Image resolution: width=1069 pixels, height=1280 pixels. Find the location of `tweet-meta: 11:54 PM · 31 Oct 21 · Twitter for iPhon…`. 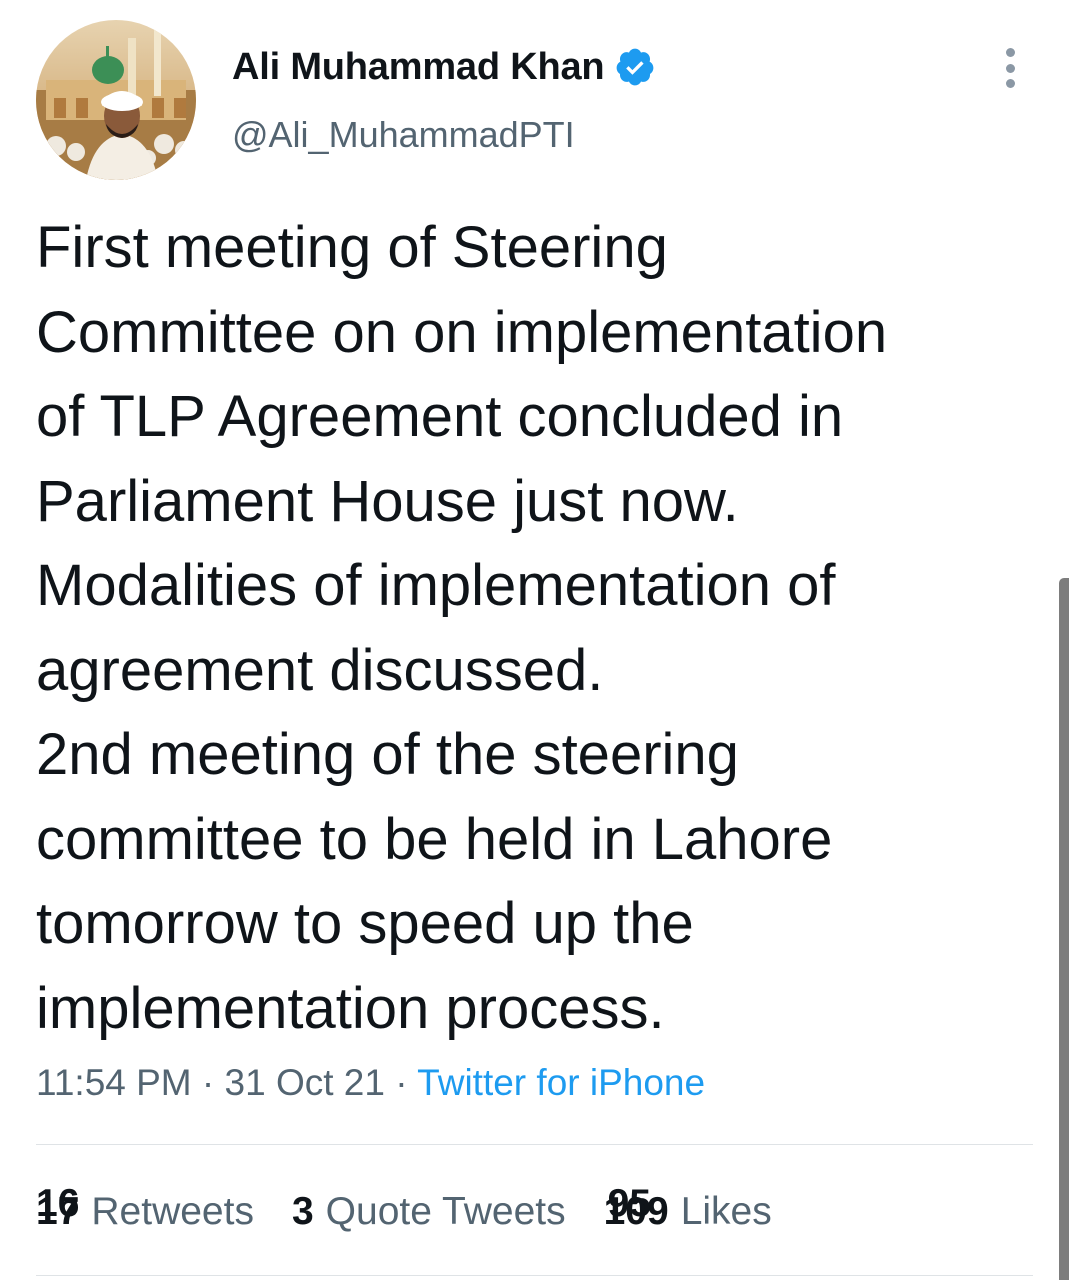

tweet-meta: 11:54 PM · 31 Oct 21 · Twitter for iPhon… is located at coordinates (370, 1083).